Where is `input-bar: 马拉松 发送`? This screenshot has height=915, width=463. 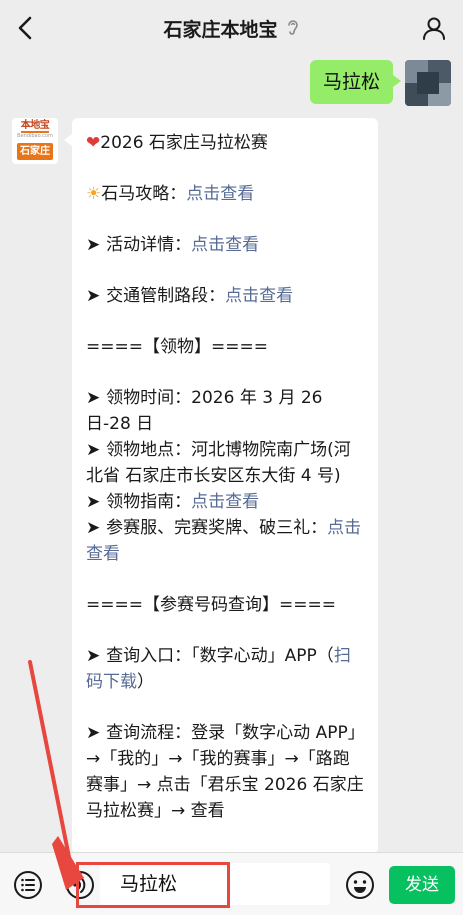 input-bar: 马拉松 发送 is located at coordinates (231, 883).